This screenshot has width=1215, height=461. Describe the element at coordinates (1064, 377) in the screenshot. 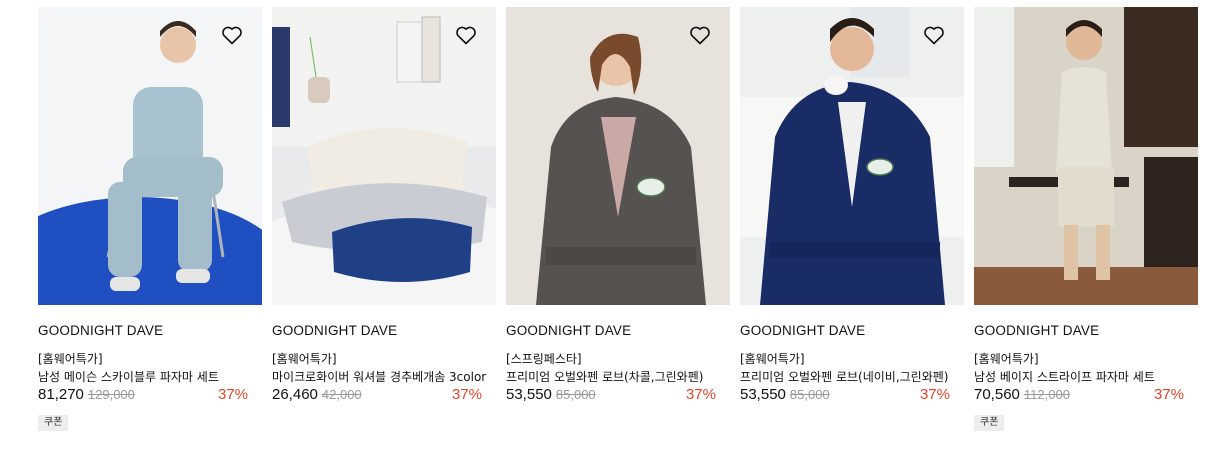

I see `product-title: 남성 베이지 스트라이프 파자마 세트` at that location.